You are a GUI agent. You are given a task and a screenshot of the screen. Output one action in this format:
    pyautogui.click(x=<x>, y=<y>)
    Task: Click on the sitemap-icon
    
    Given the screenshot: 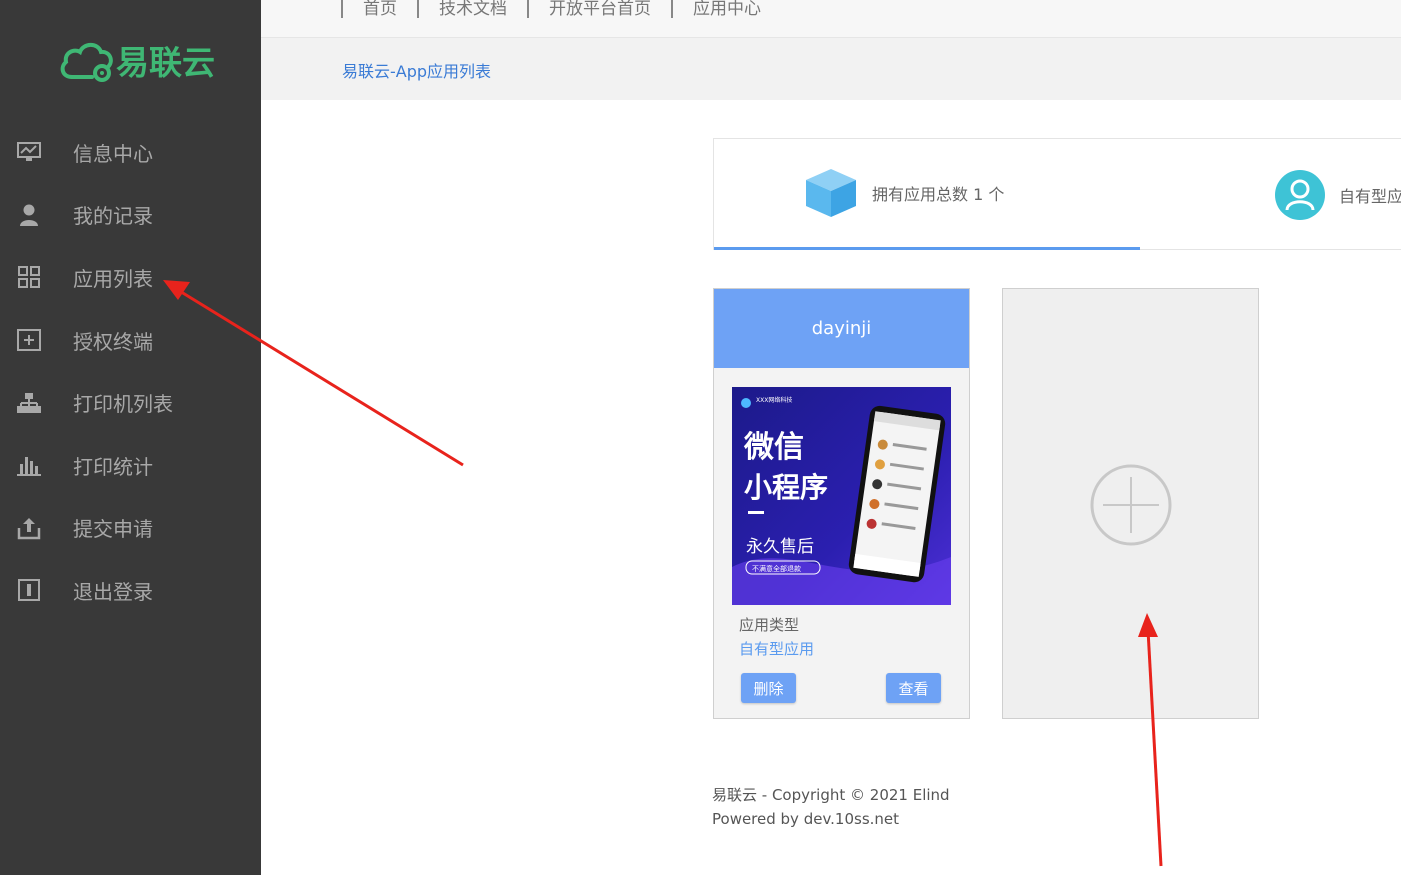 What is the action you would take?
    pyautogui.click(x=29, y=403)
    